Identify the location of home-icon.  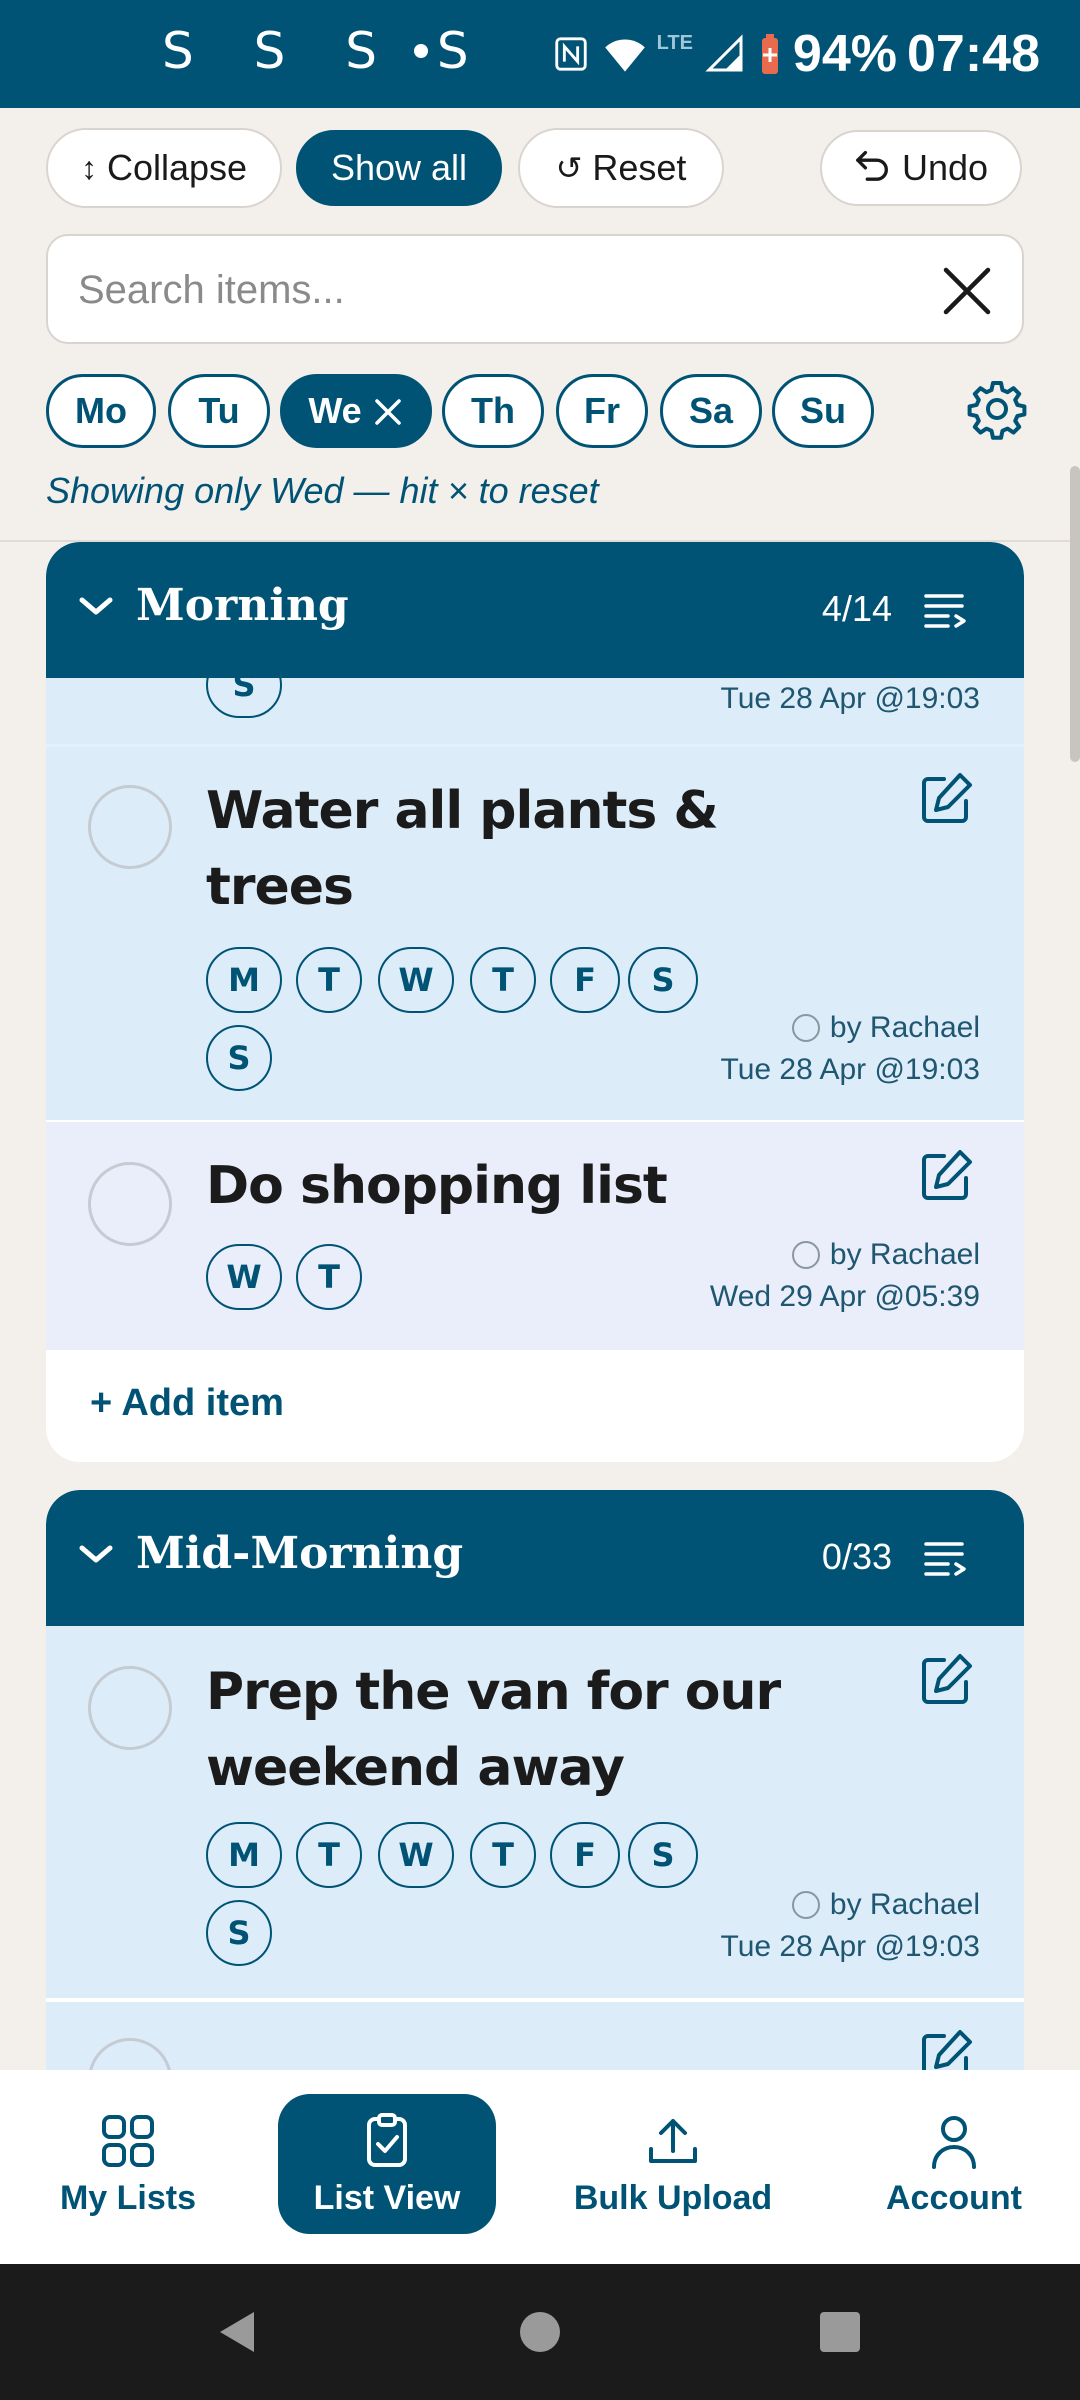
(540, 2332).